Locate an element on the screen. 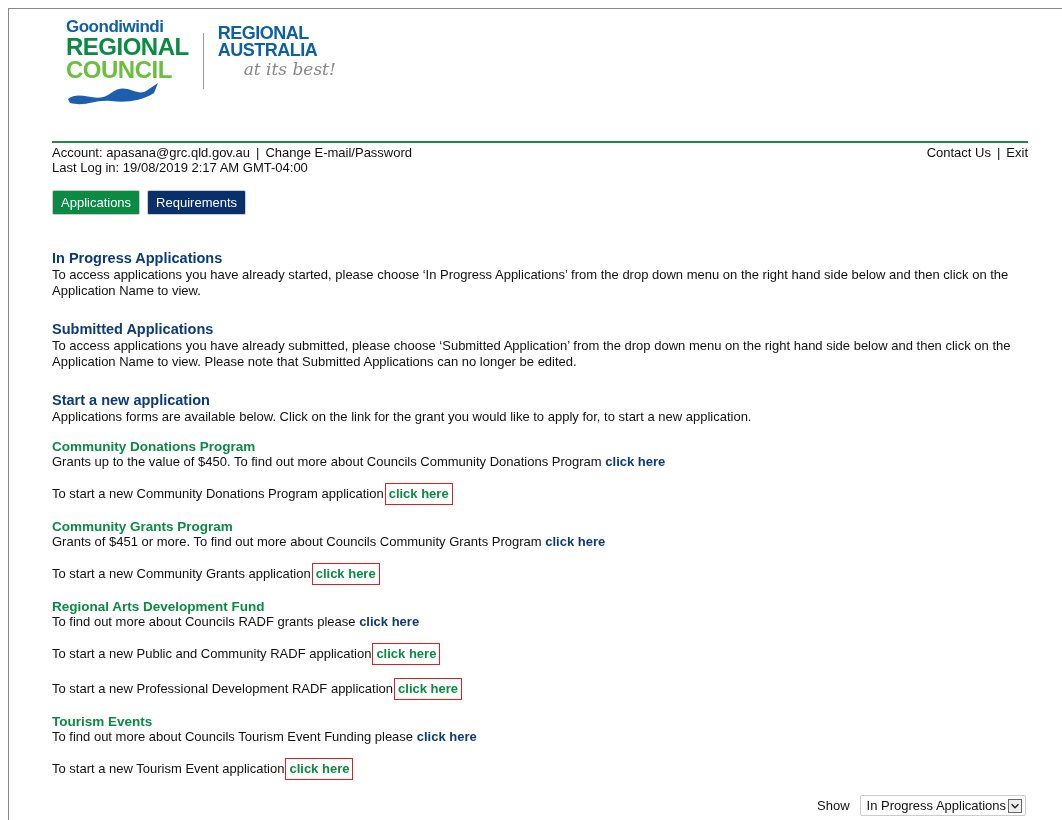  section-text: To access applications you have already submitted, please choose ‘Submitted Application’ from the drop down menu on the right hand side below and then click on the Application Name to view. Please note that Submitted Applications can no longer be edited. is located at coordinates (532, 354).